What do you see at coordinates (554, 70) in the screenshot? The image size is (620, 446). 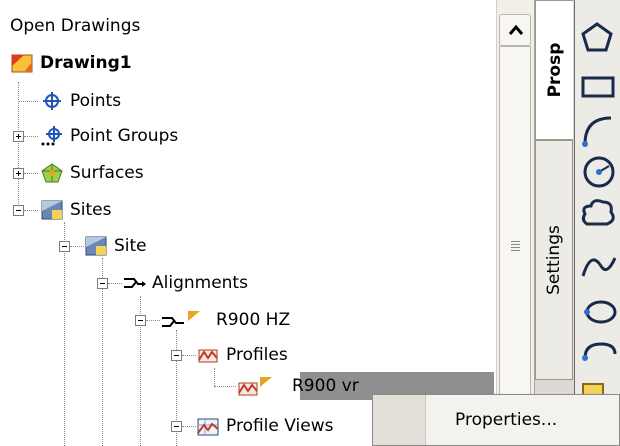 I see `tab-prospector: Prosp` at bounding box center [554, 70].